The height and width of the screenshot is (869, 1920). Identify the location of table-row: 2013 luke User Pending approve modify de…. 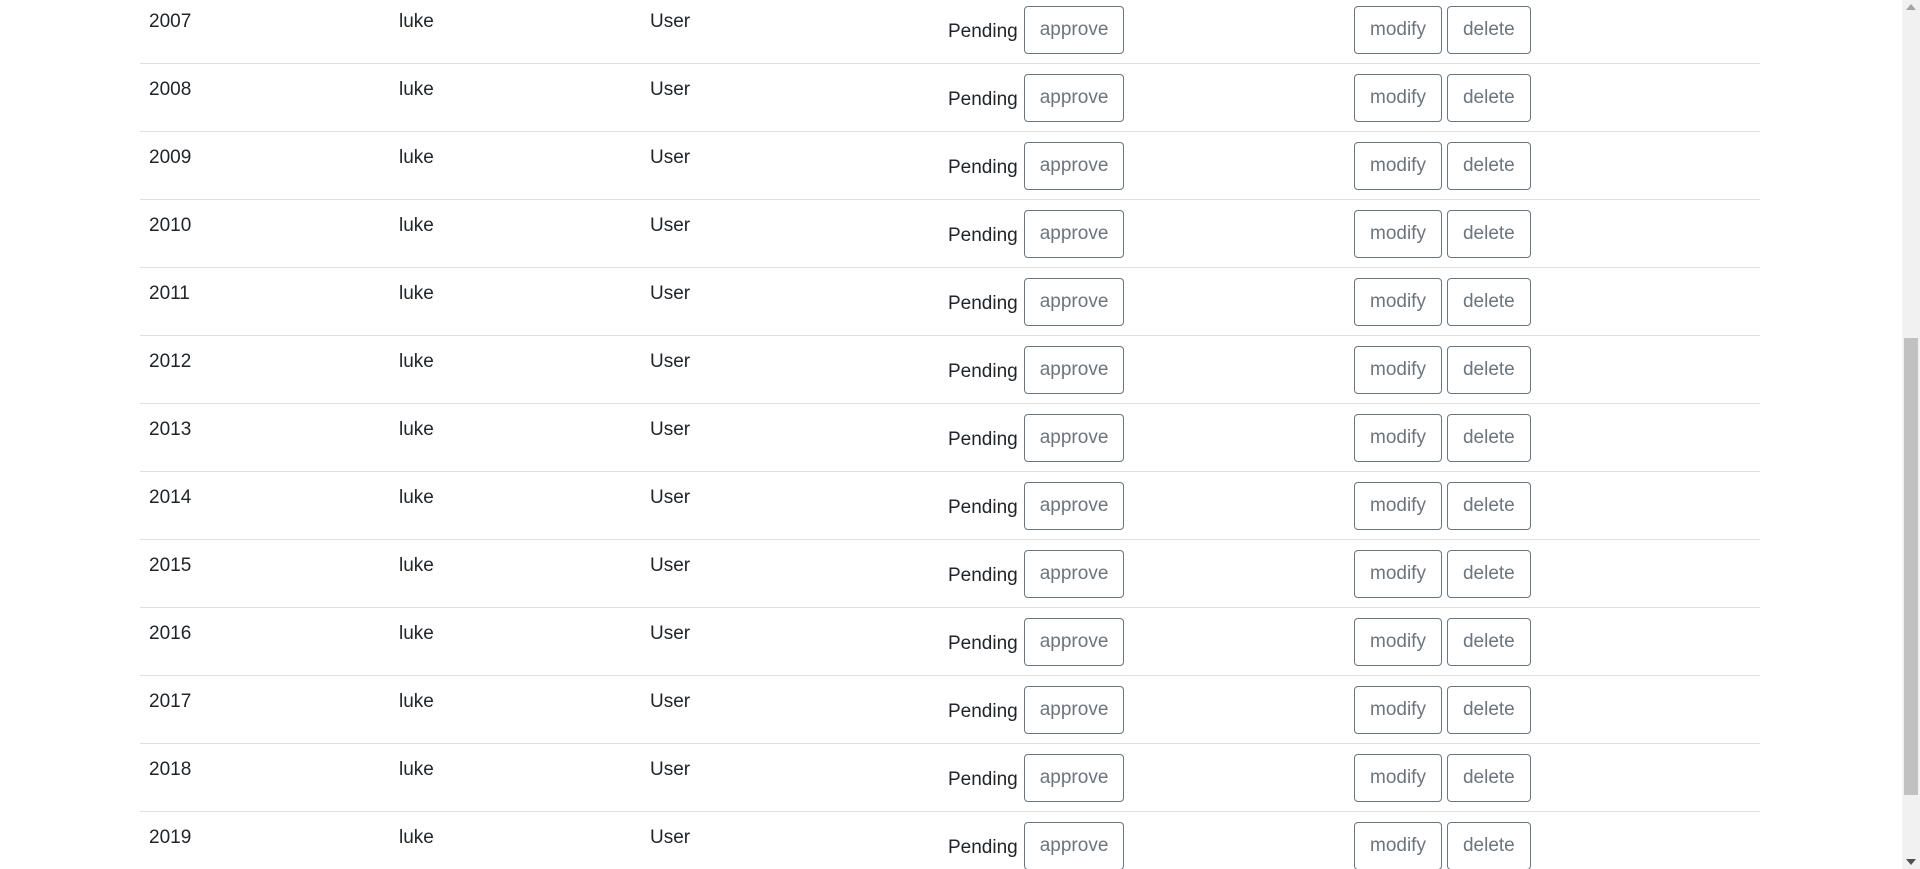
(950, 438).